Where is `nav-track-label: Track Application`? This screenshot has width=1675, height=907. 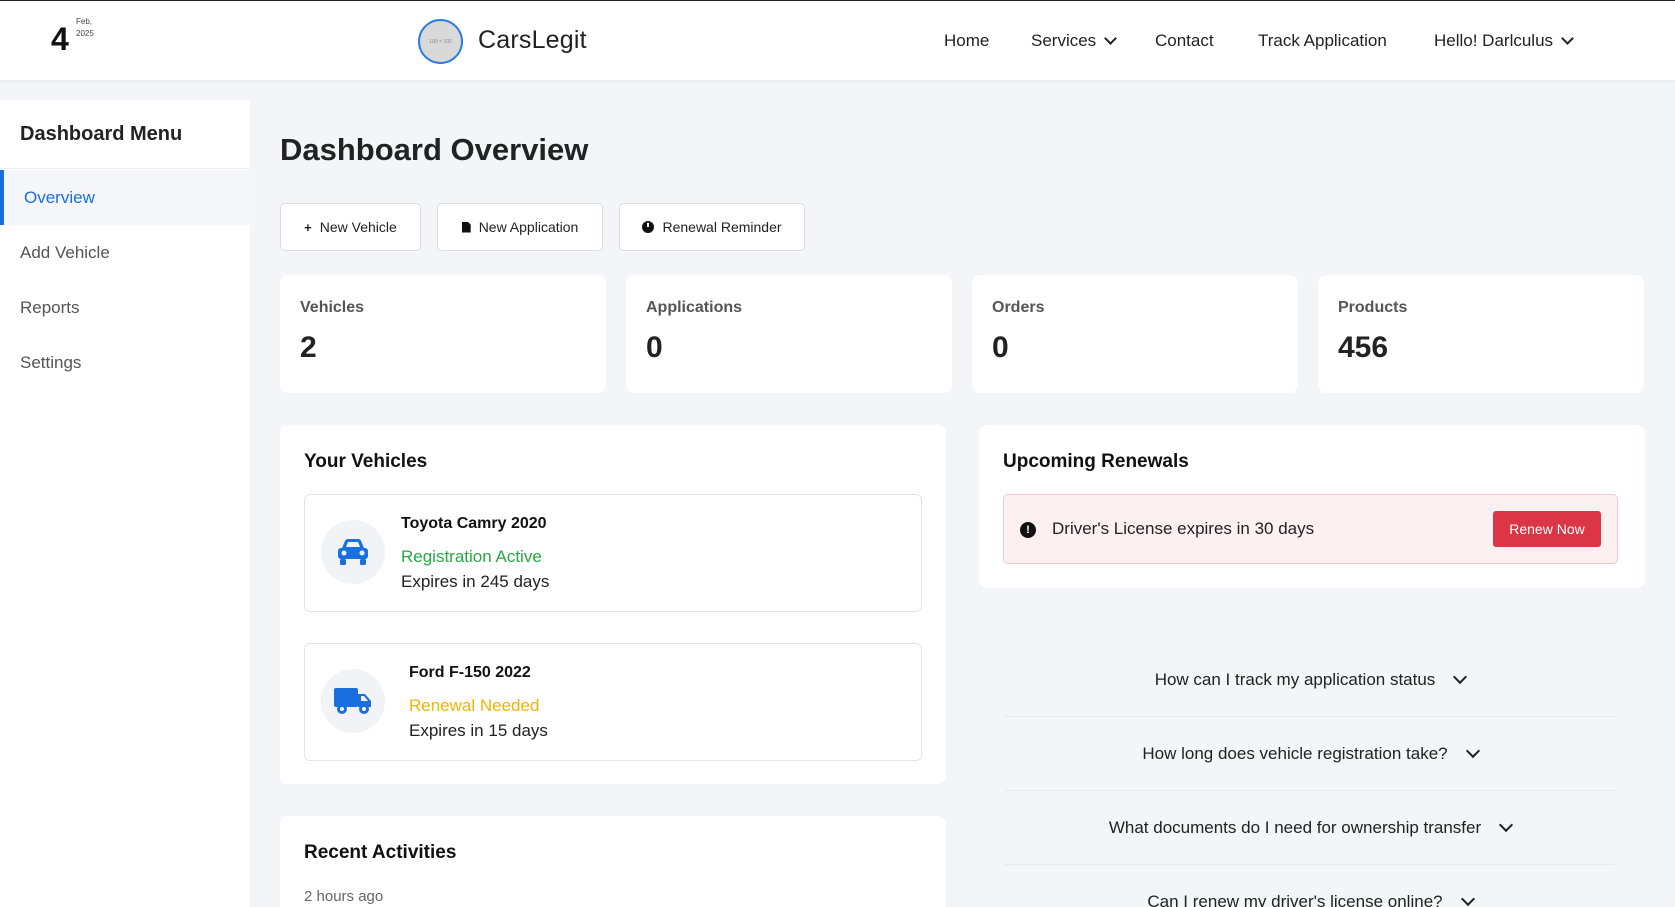
nav-track-label: Track Application is located at coordinates (1322, 40).